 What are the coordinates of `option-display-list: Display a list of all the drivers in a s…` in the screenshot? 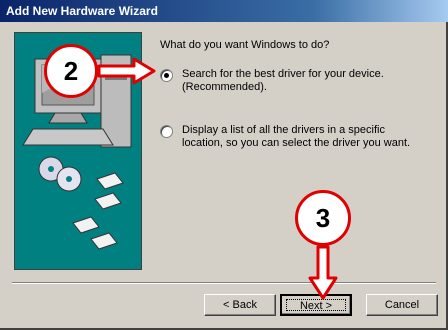 It's located at (285, 137).